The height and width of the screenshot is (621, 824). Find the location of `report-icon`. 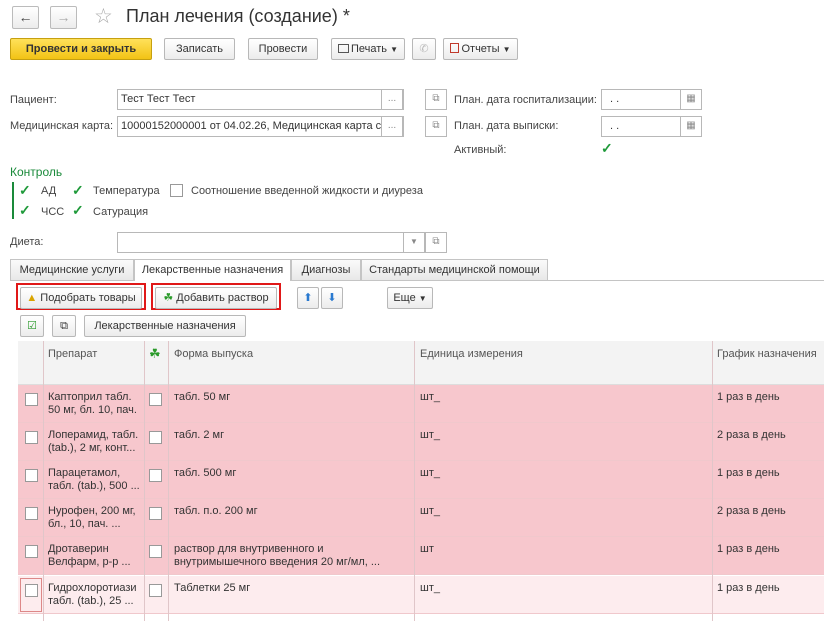

report-icon is located at coordinates (455, 48).